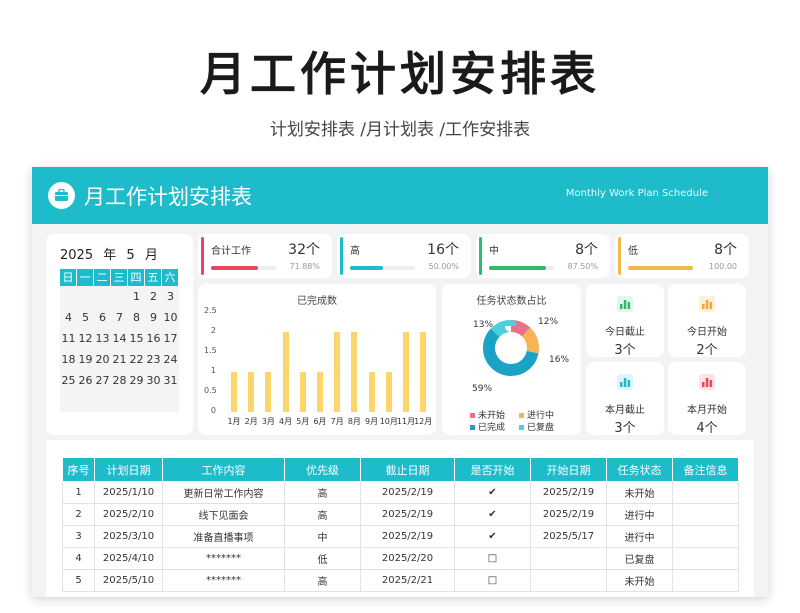 The height and width of the screenshot is (613, 800). I want to click on calendar-day: 24, so click(170, 359).